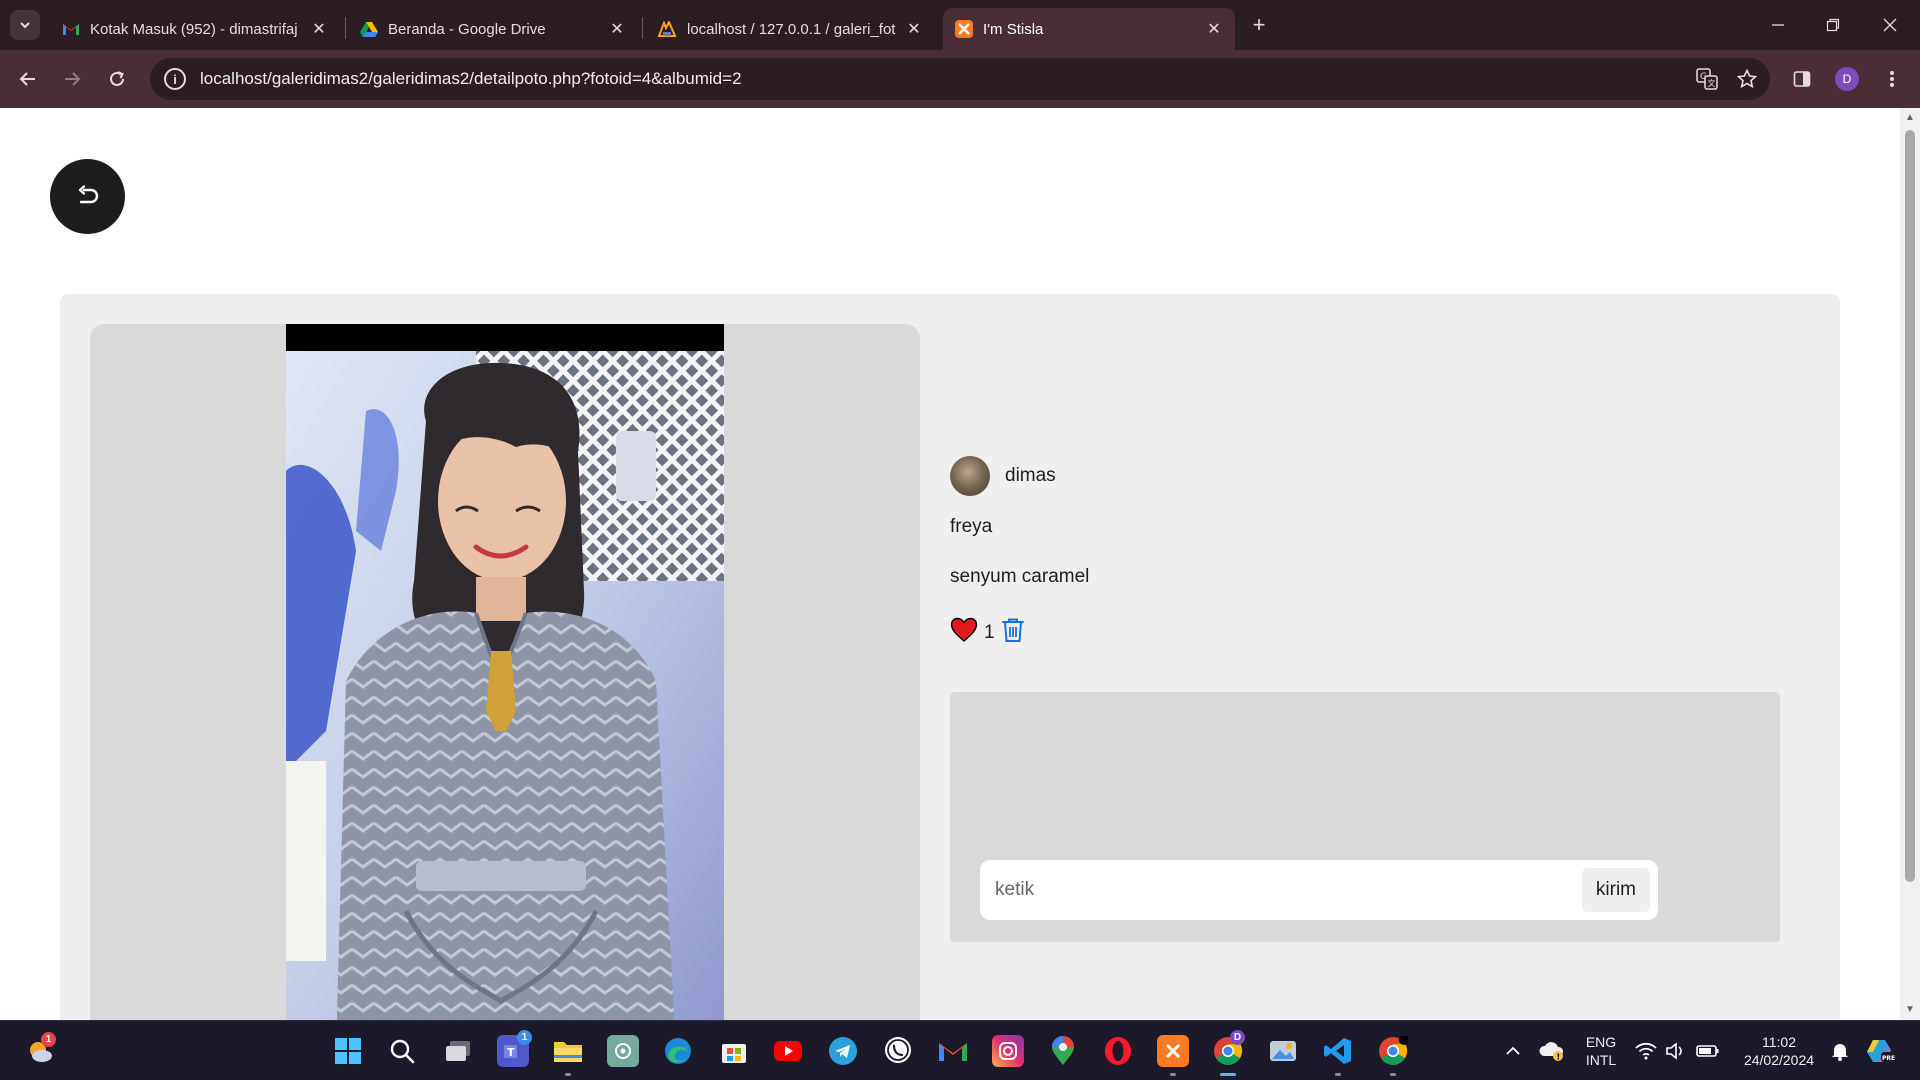 The width and height of the screenshot is (1920, 1080). I want to click on xampp-button, so click(1173, 1051).